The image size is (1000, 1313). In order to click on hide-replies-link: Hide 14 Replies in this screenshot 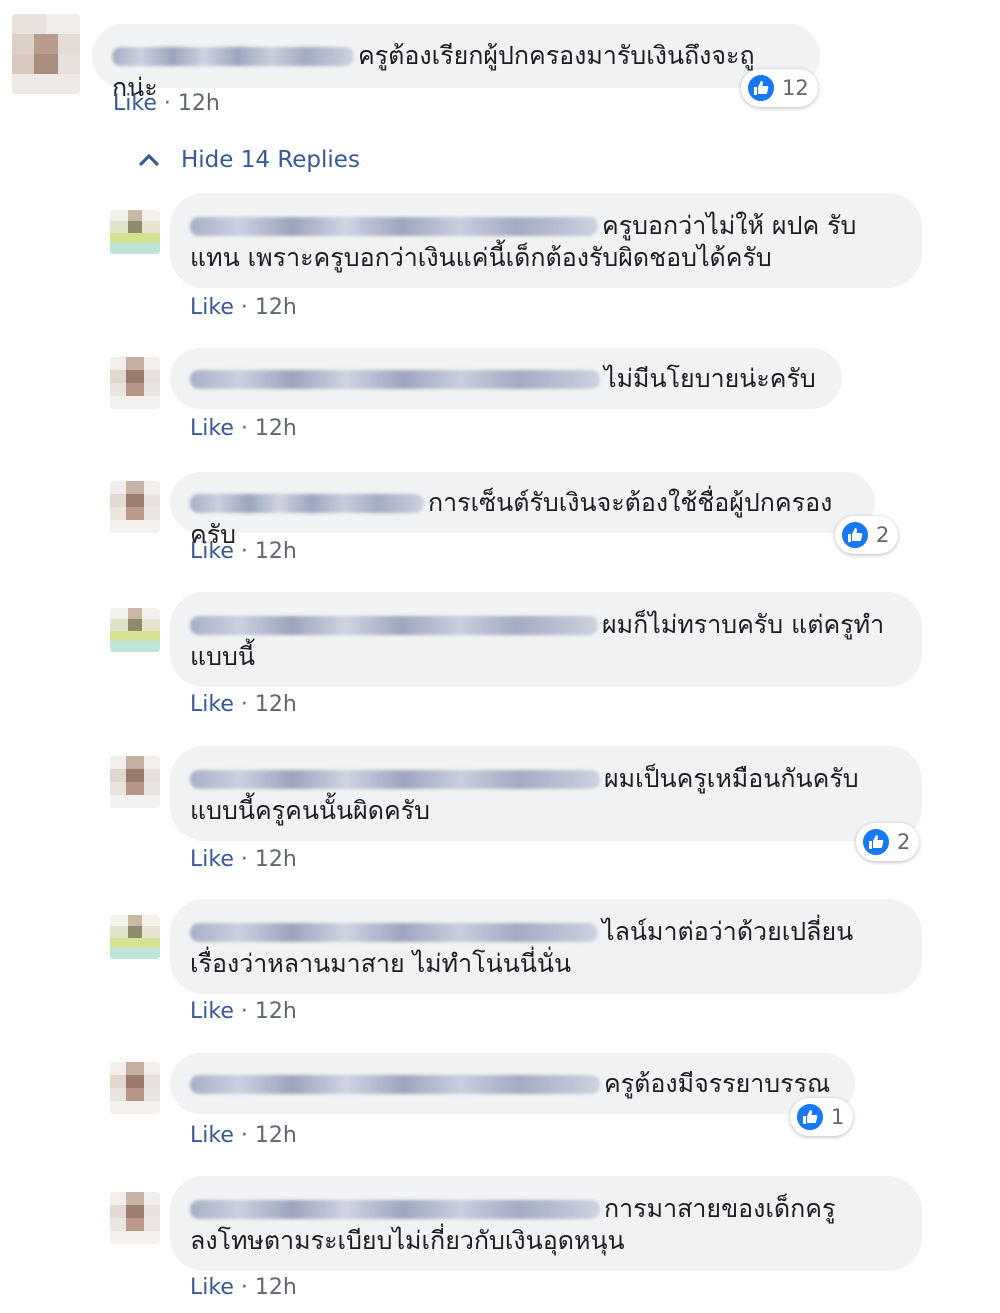, I will do `click(247, 160)`.